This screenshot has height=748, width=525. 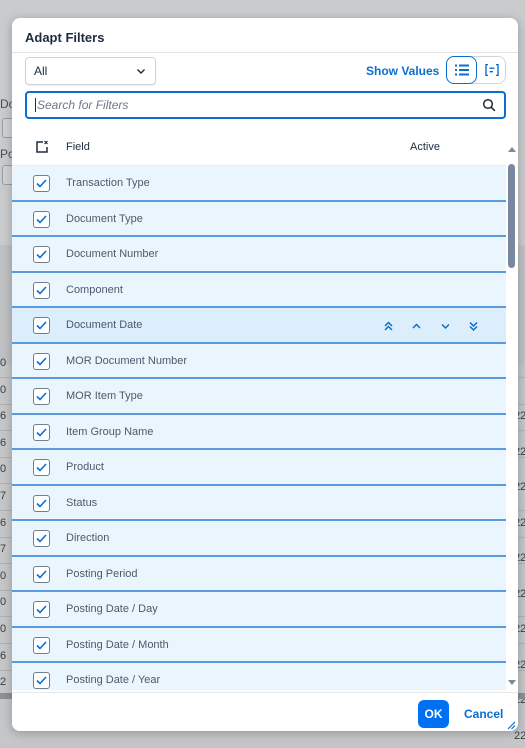 What do you see at coordinates (259, 184) in the screenshot?
I see `table-row: Transaction Type` at bounding box center [259, 184].